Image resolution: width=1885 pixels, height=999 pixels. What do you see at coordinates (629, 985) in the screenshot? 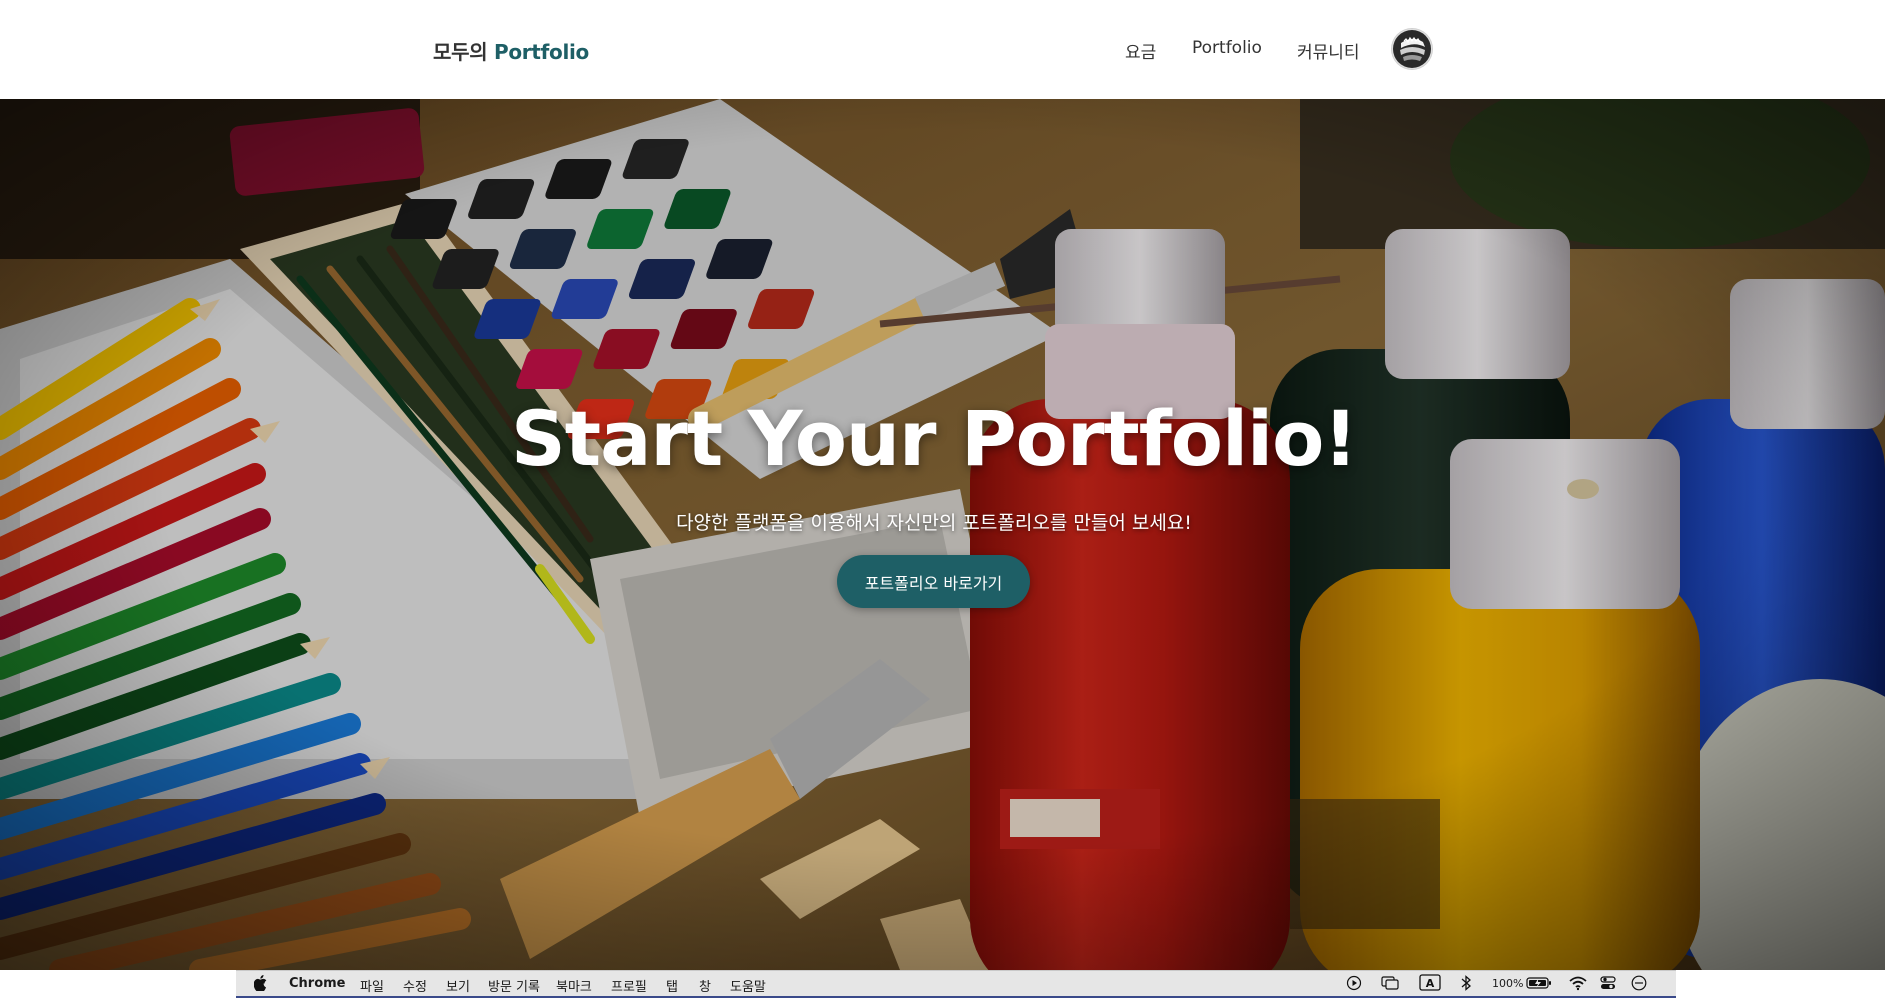
I see `menu-profile: 프로필` at bounding box center [629, 985].